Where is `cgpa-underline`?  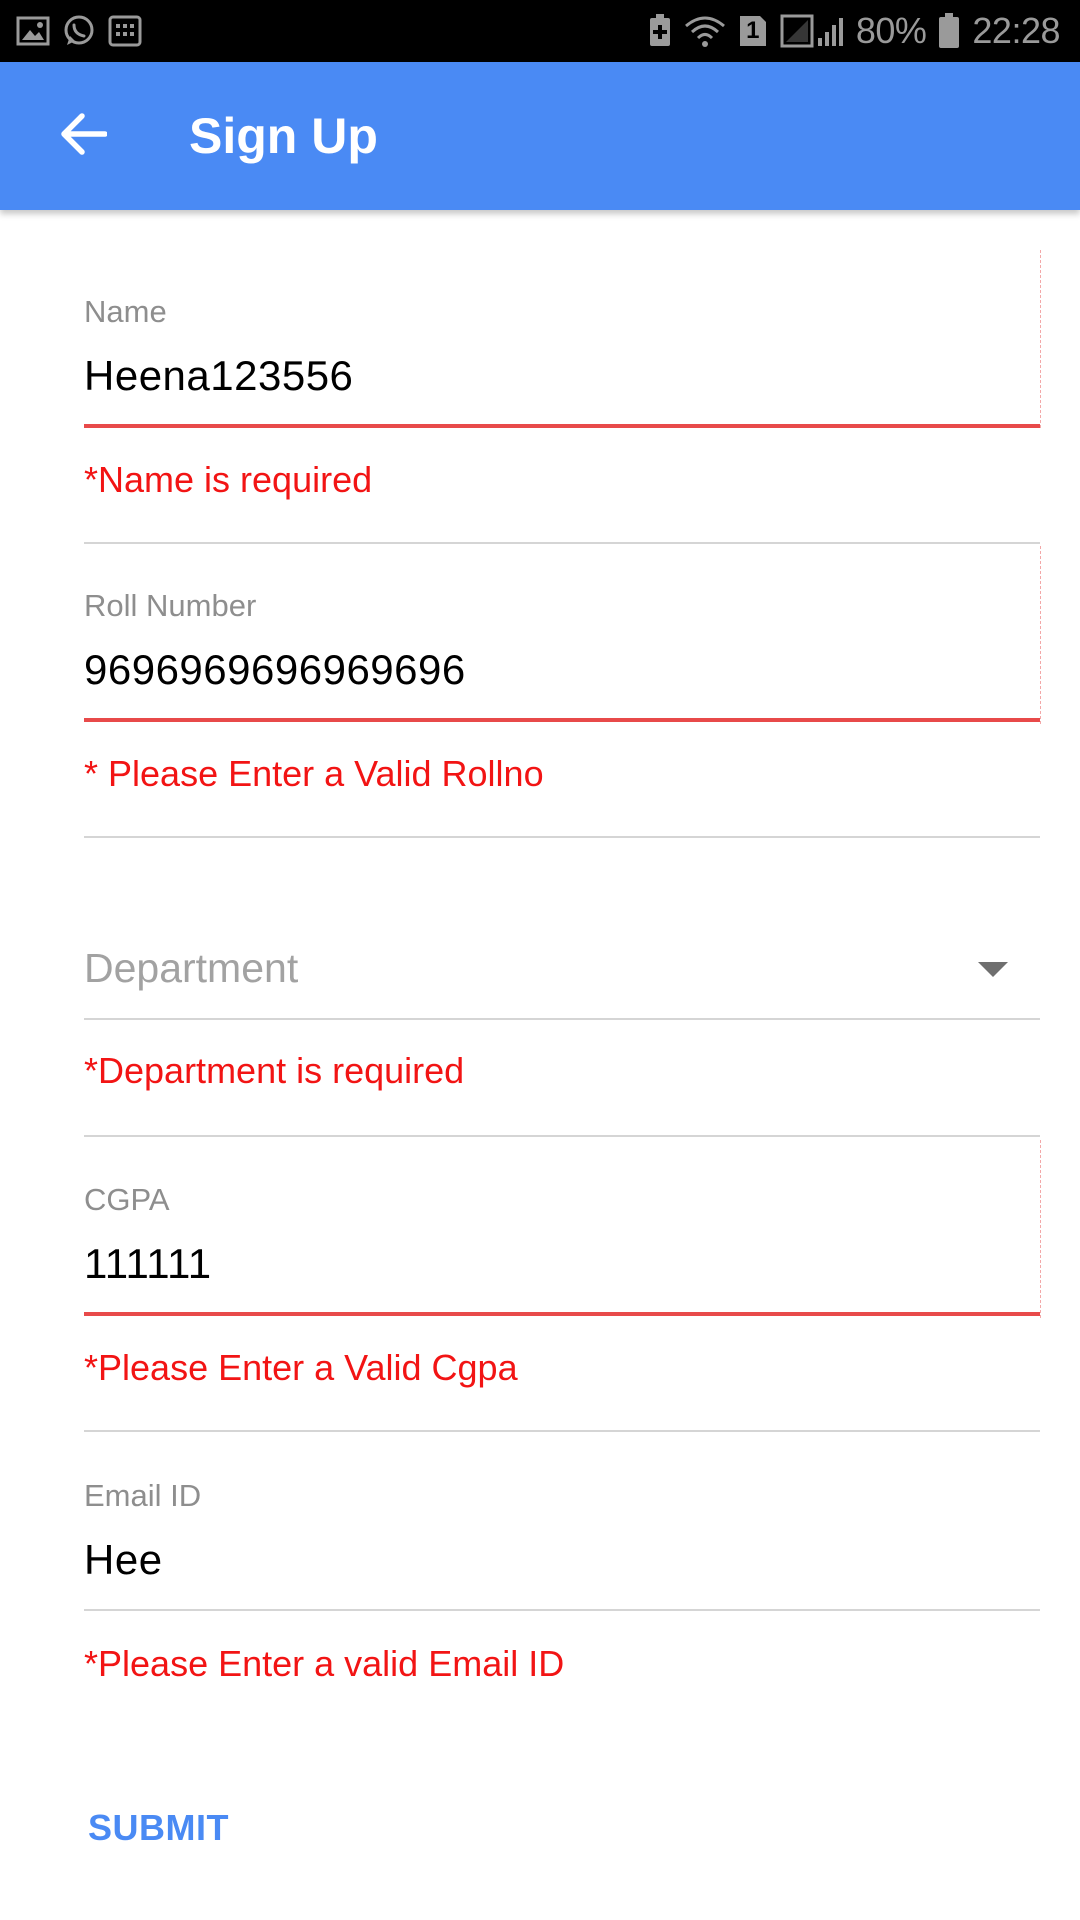
cgpa-underline is located at coordinates (562, 1314).